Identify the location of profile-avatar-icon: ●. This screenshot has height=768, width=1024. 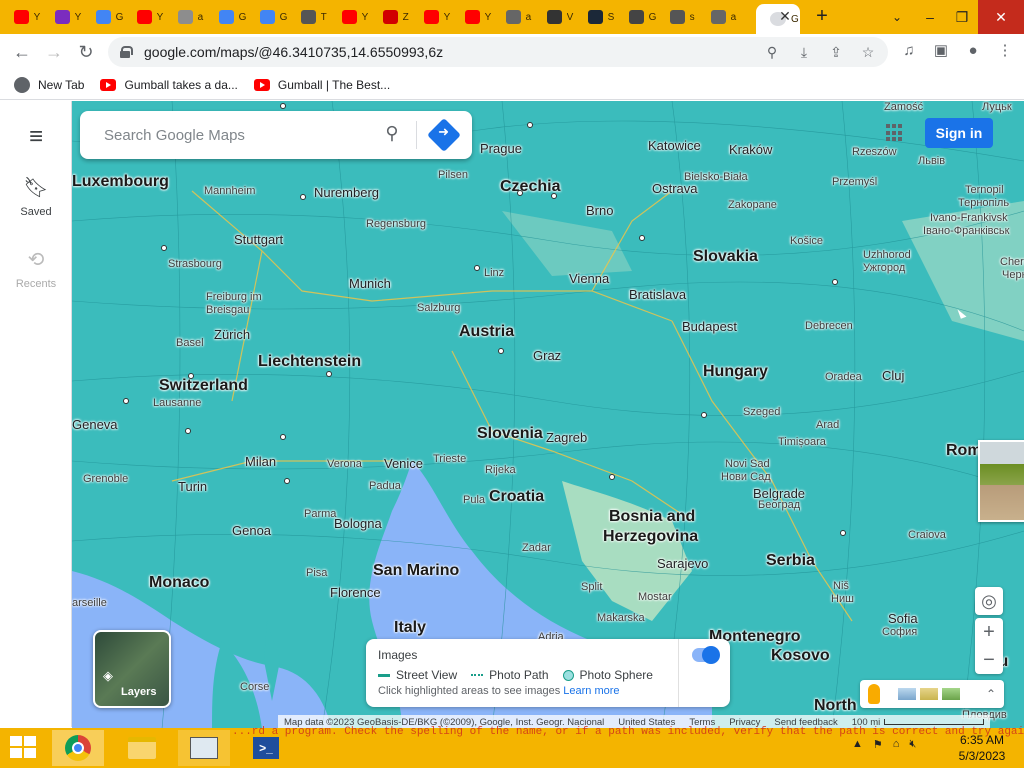
(973, 51).